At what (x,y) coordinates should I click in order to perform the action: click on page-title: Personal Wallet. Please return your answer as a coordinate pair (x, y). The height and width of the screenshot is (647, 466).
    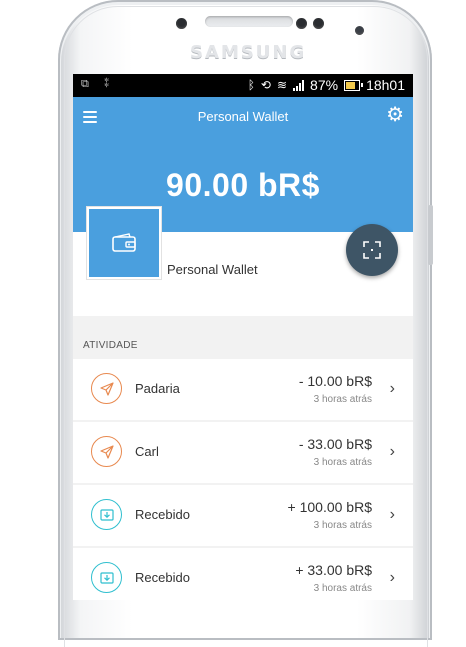
    Looking at the image, I should click on (243, 116).